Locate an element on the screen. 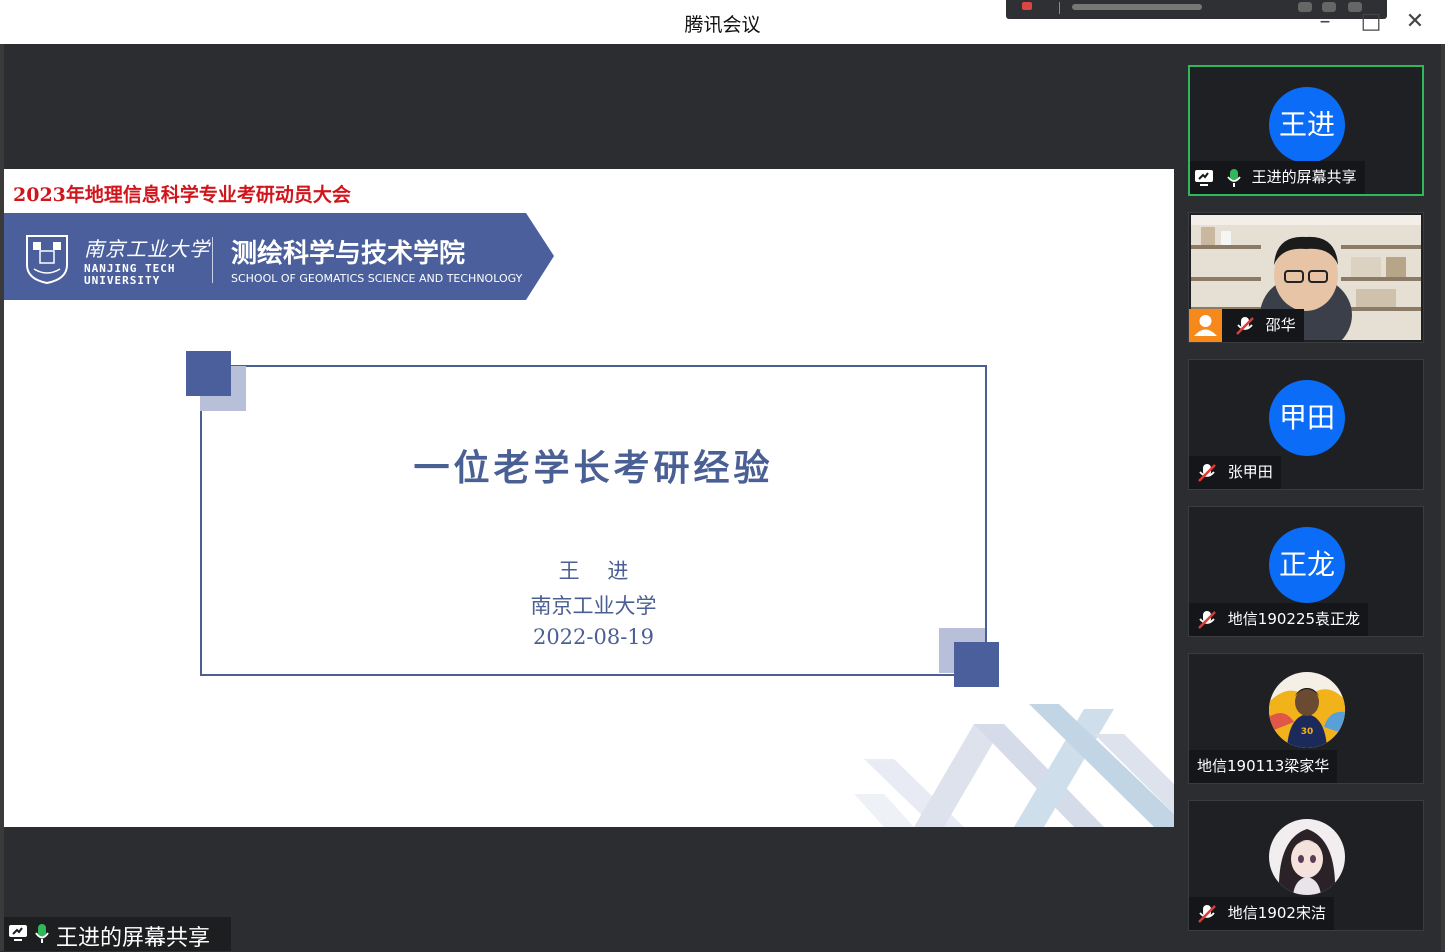 The image size is (1445, 952). screen-share-label: 王进的屏幕共享 is located at coordinates (117, 934).